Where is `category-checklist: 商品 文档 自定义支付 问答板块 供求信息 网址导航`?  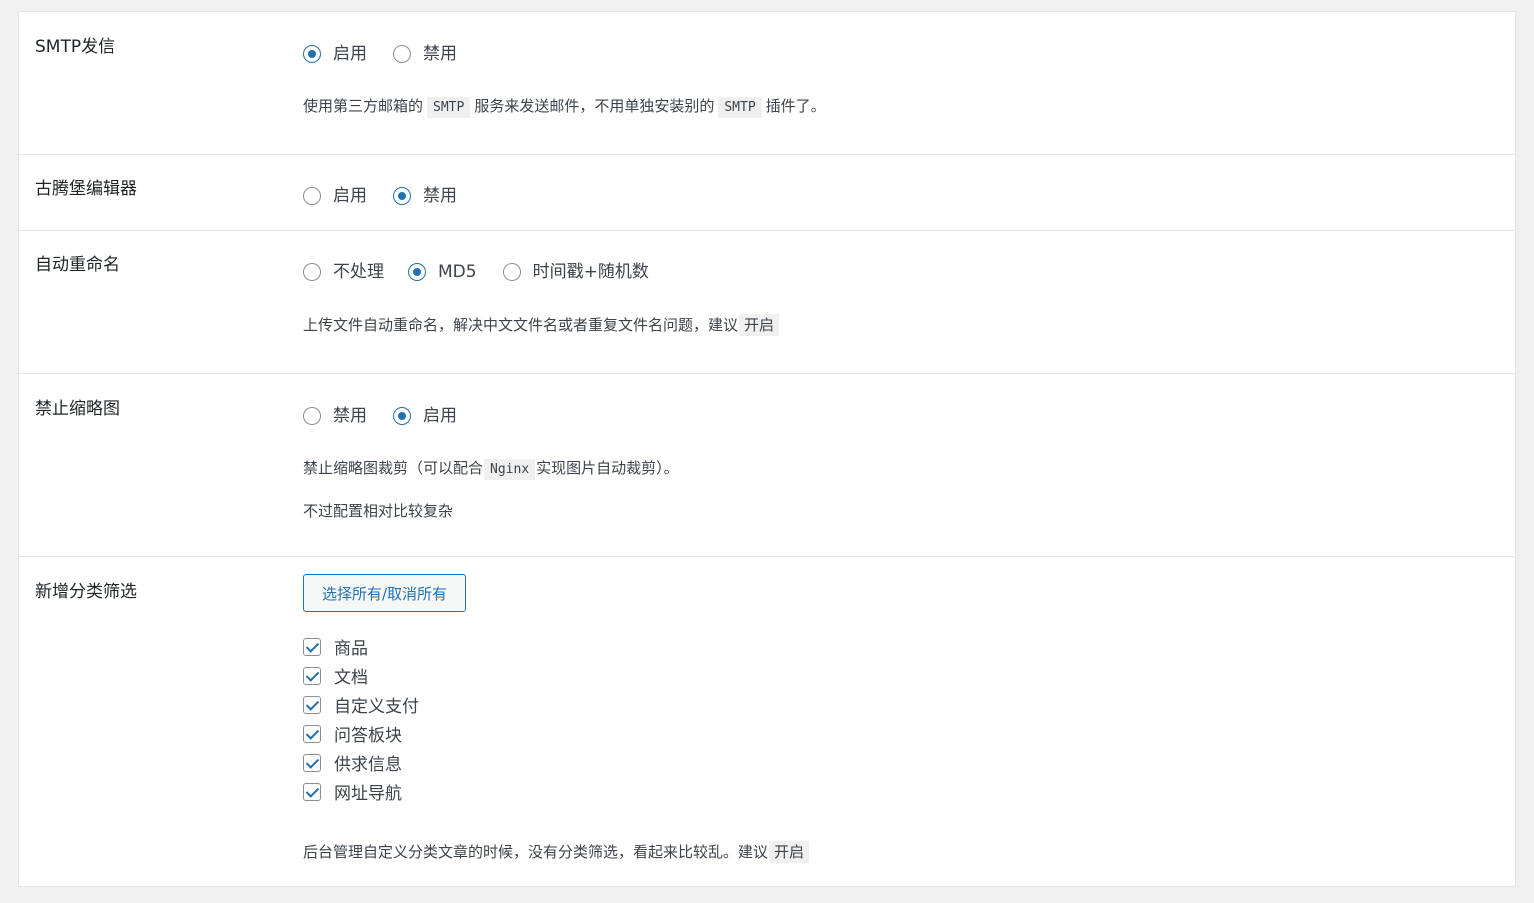
category-checklist: 商品 文档 自定义支付 问答板块 供求信息 网址导航 is located at coordinates (361, 719).